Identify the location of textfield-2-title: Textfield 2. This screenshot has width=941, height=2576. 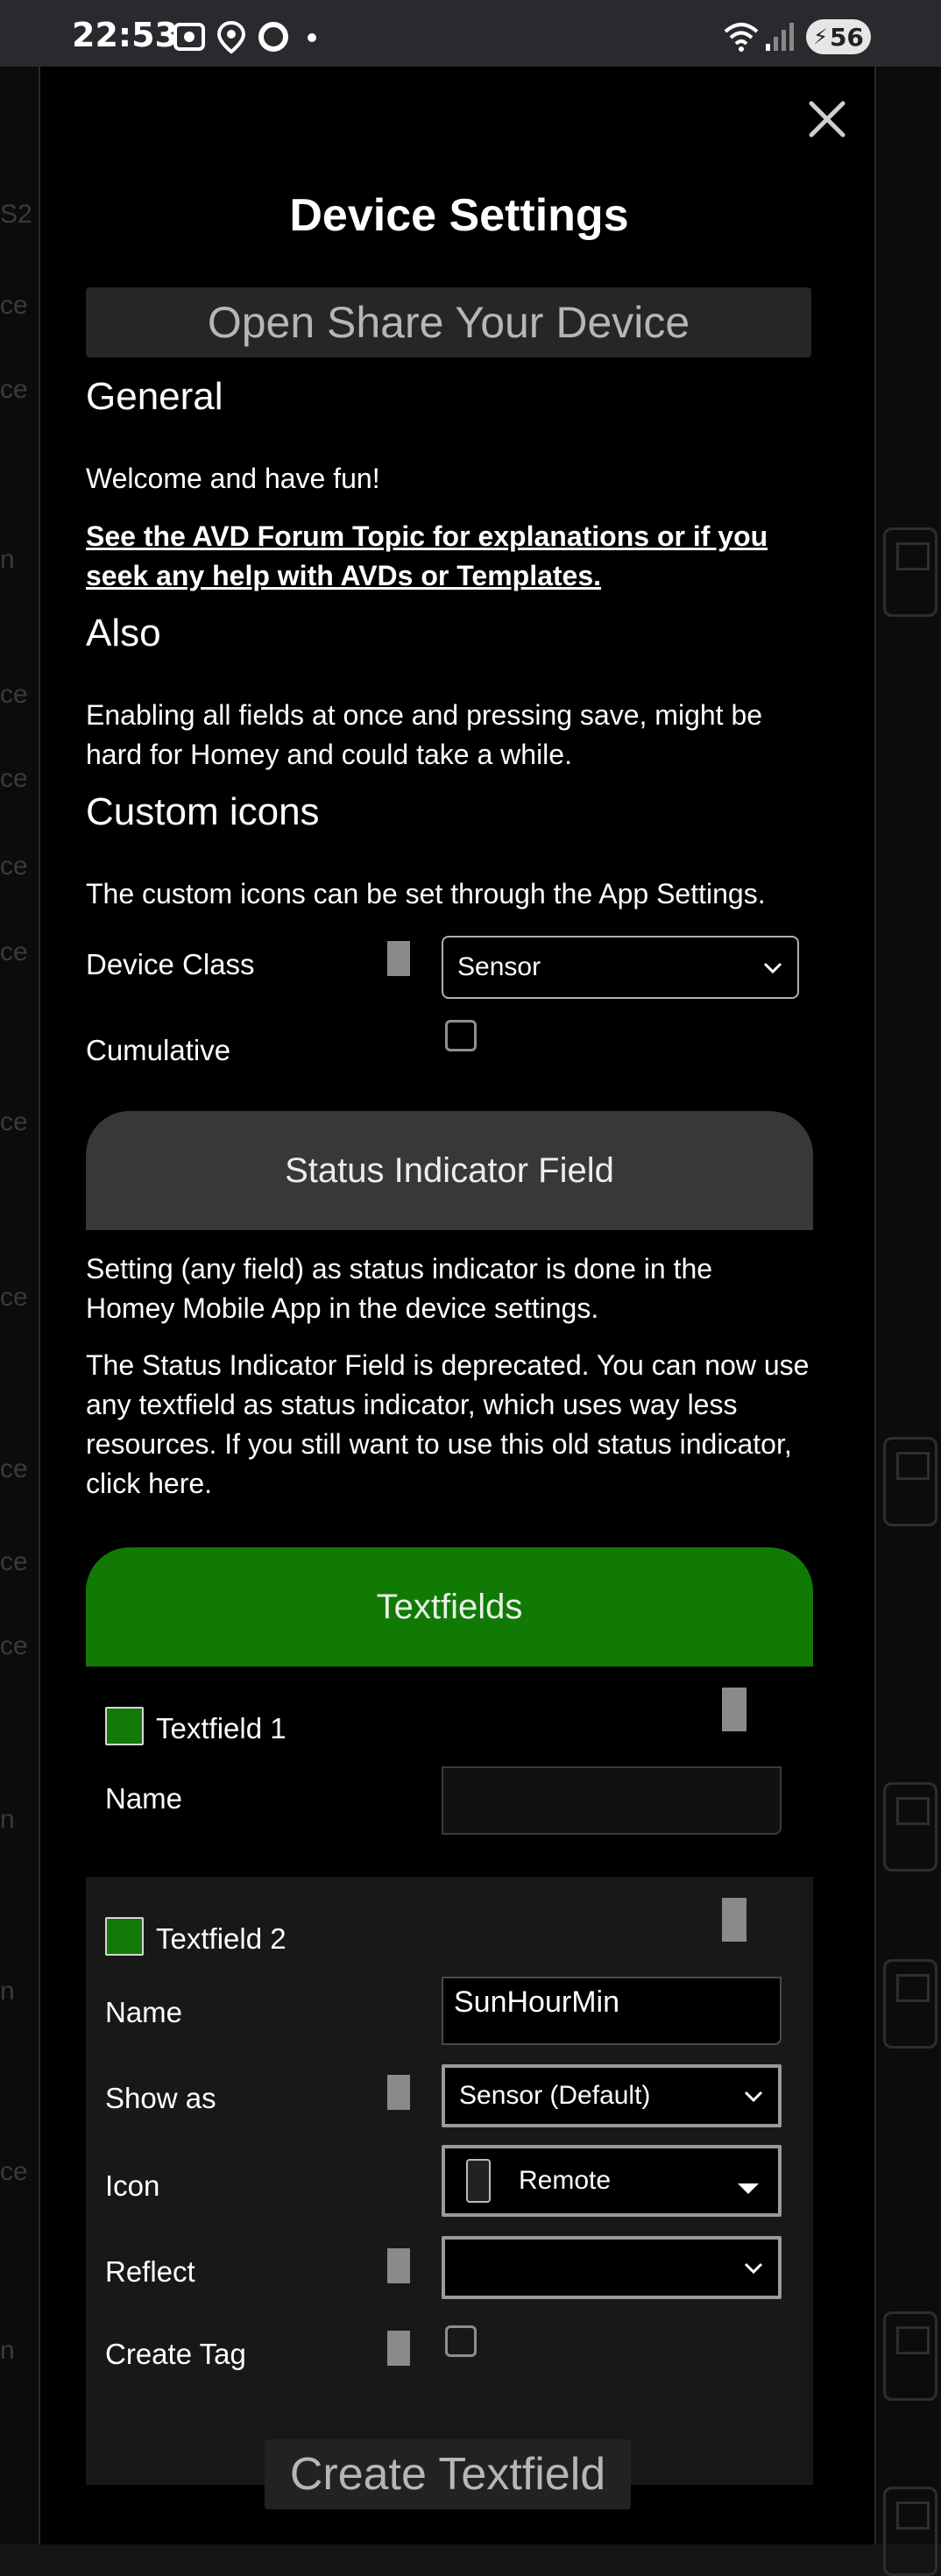
(222, 1938).